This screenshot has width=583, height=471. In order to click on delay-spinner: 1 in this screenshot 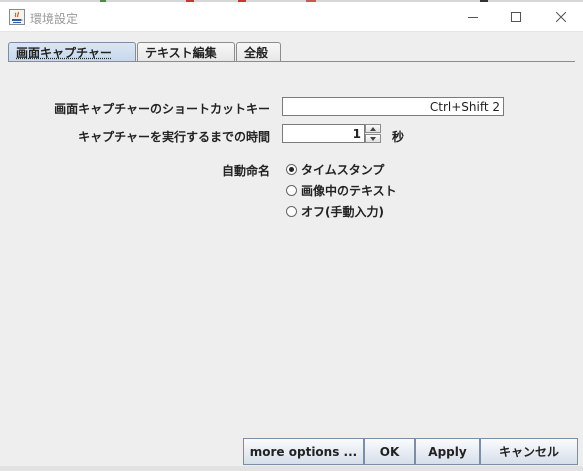, I will do `click(331, 133)`.